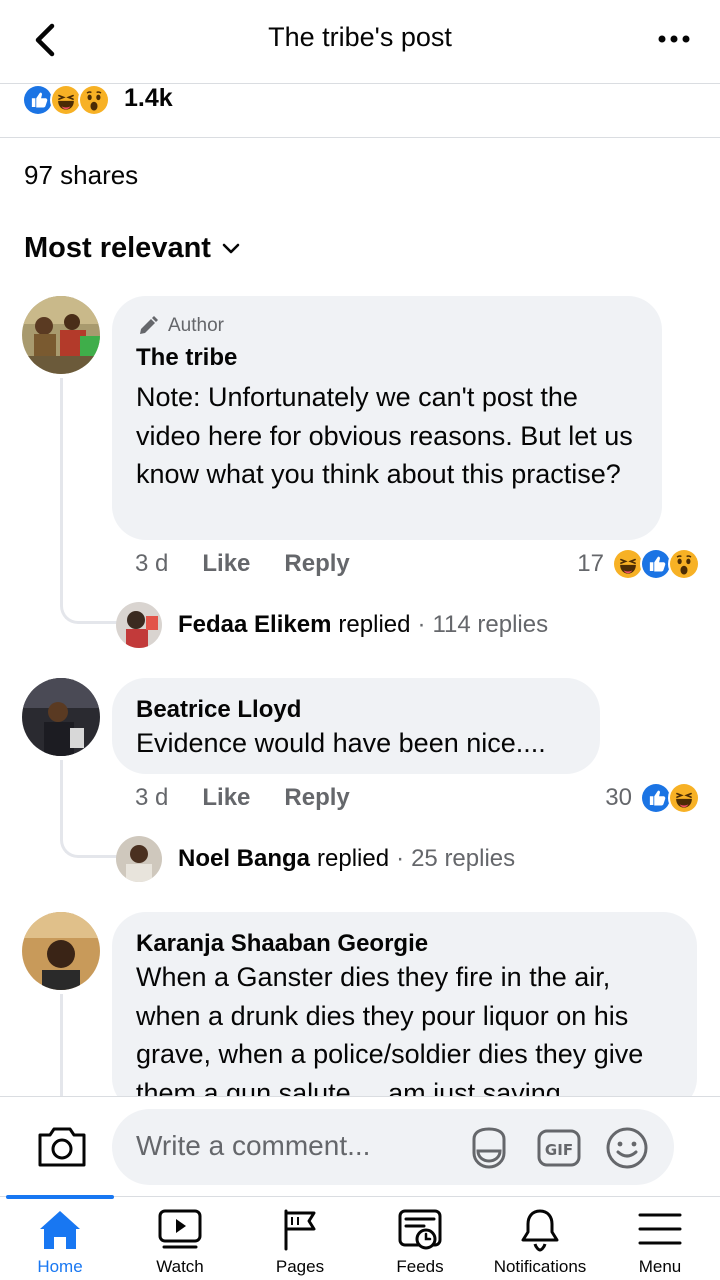  Describe the element at coordinates (674, 39) in the screenshot. I see `more-options-icon` at that location.